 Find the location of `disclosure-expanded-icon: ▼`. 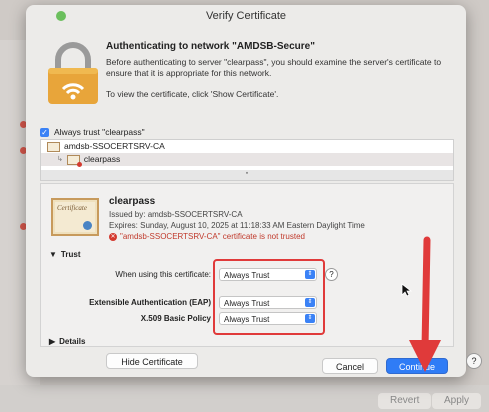

disclosure-expanded-icon: ▼ is located at coordinates (53, 254).